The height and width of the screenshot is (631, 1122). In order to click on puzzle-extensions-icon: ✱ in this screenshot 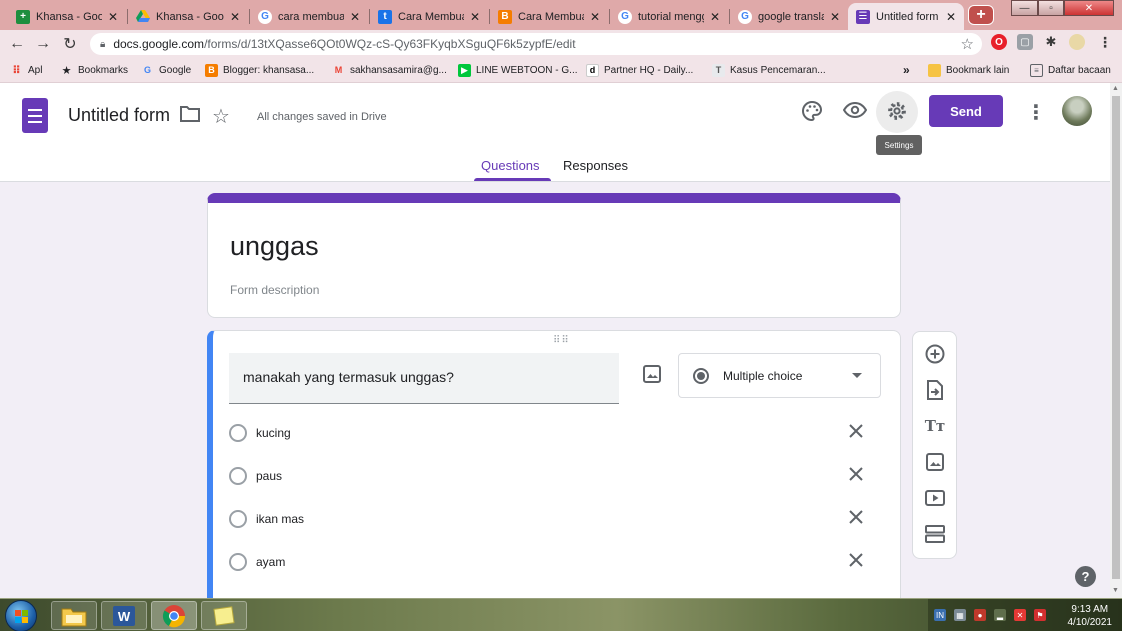, I will do `click(1051, 42)`.